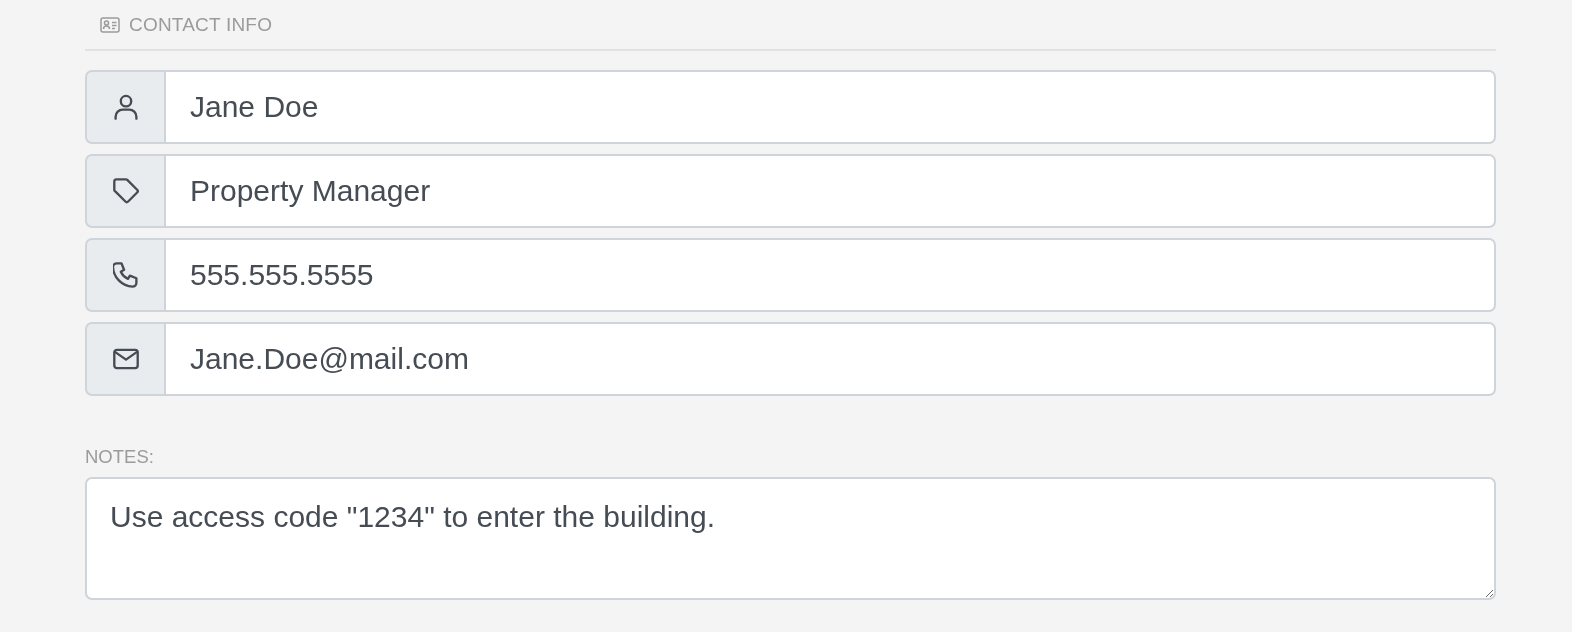 The height and width of the screenshot is (632, 1572). I want to click on text-field: 555.555.5555, so click(831, 275).